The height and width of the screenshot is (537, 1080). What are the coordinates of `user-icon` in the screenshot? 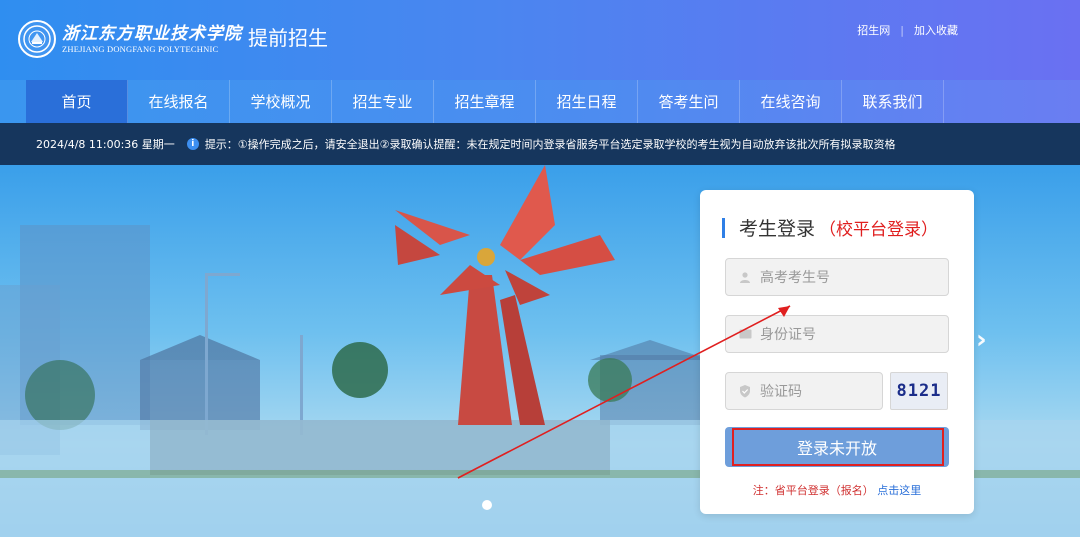 It's located at (745, 277).